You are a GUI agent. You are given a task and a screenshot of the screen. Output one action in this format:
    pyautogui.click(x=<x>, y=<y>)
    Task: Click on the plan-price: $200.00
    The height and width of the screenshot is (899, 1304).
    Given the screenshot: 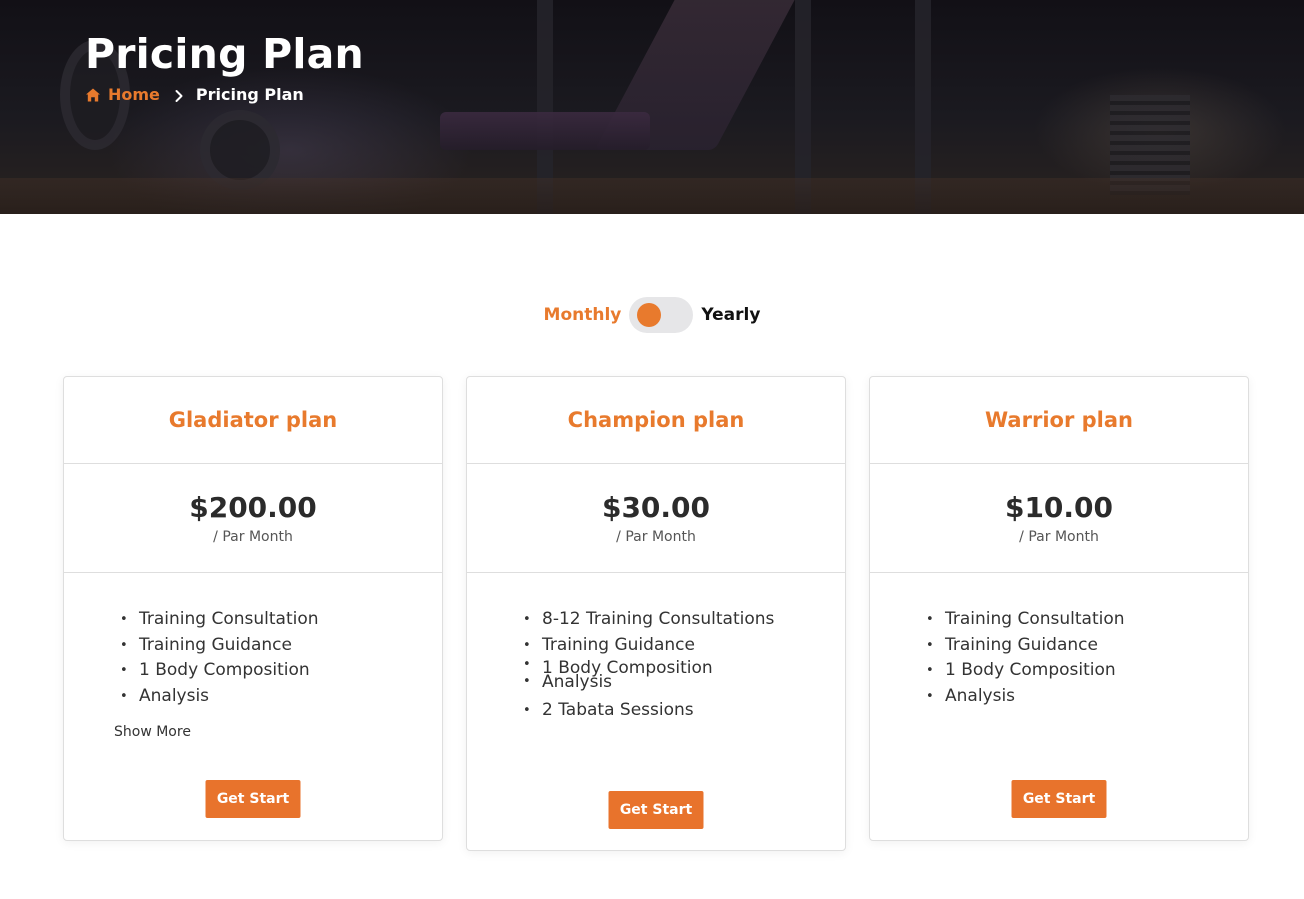 What is the action you would take?
    pyautogui.click(x=253, y=507)
    